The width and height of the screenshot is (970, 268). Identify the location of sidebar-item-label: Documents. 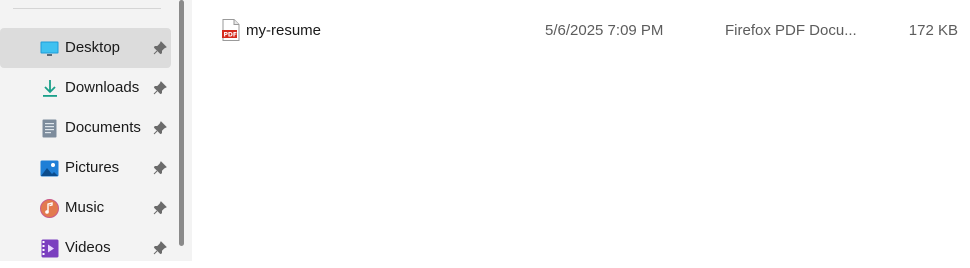
(103, 127).